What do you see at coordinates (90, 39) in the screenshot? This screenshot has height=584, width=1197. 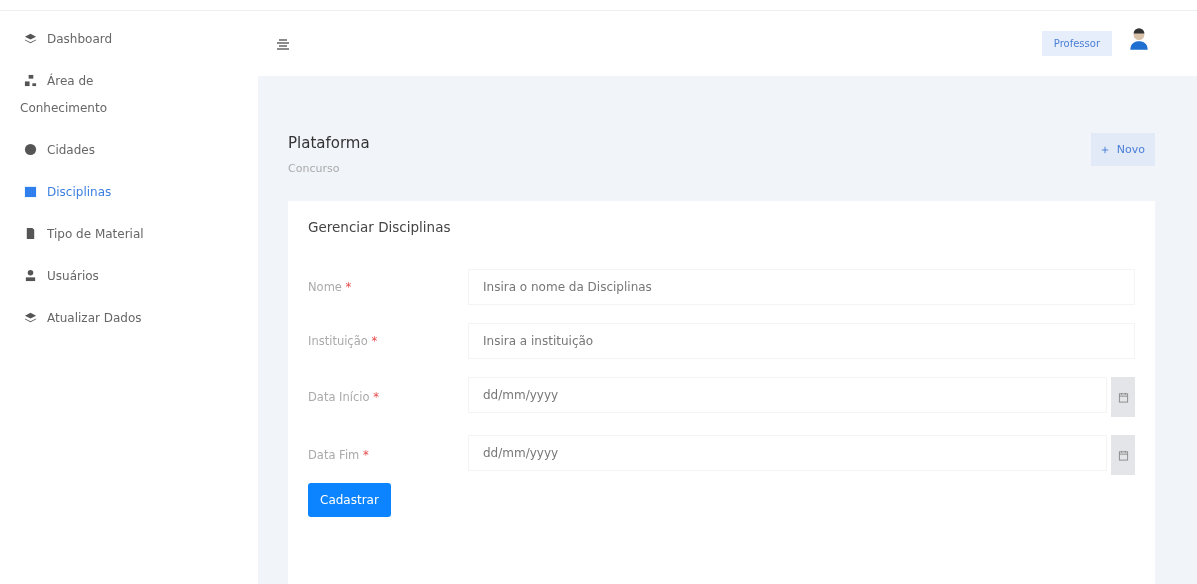 I see `sidebar-item: Dashboard` at bounding box center [90, 39].